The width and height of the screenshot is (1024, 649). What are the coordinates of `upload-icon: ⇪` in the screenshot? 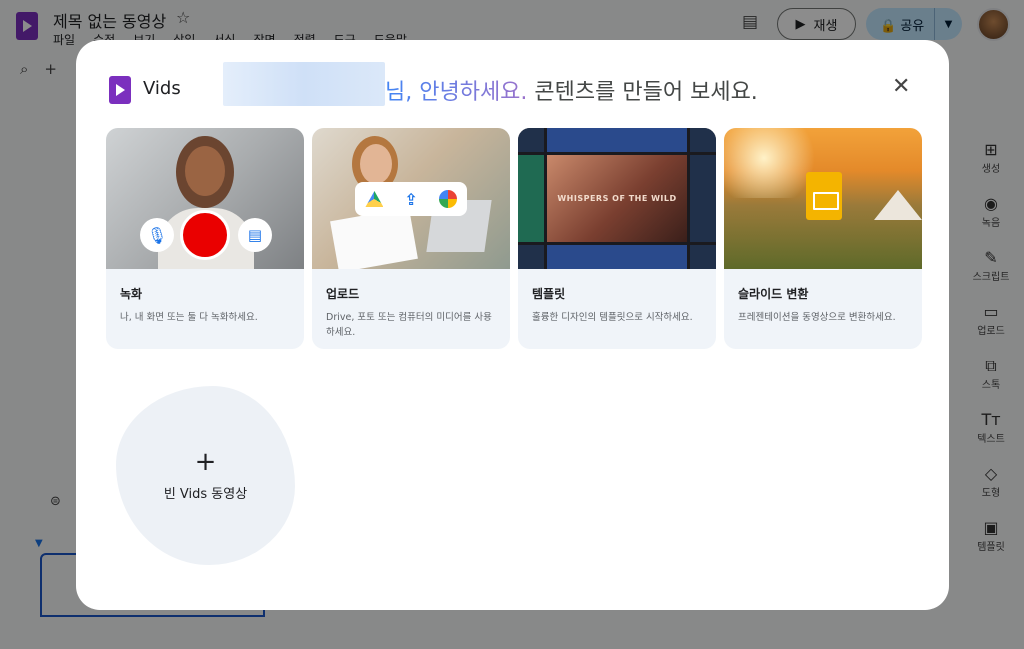 It's located at (411, 199).